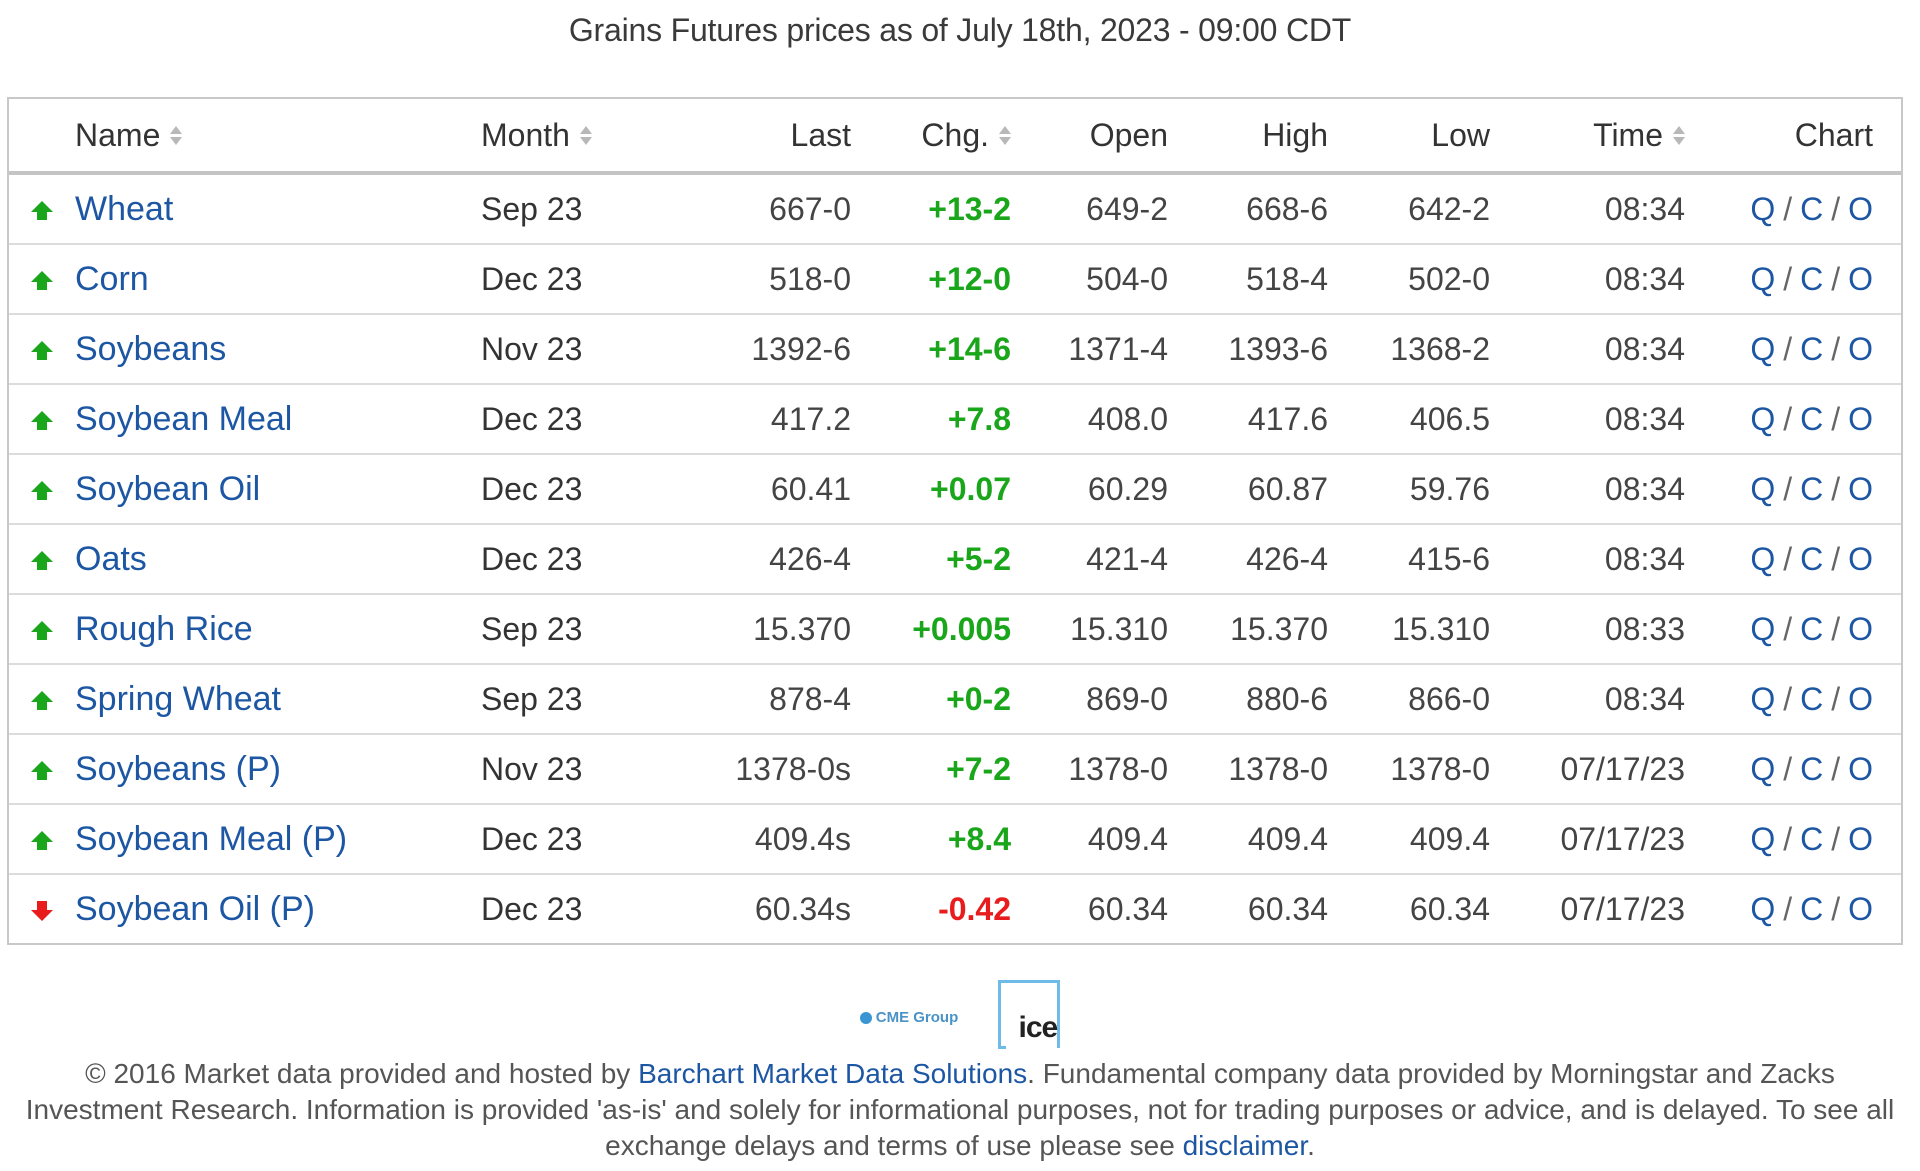 The image size is (1920, 1171). I want to click on instrument-link: Soybean Meal (P), so click(211, 839).